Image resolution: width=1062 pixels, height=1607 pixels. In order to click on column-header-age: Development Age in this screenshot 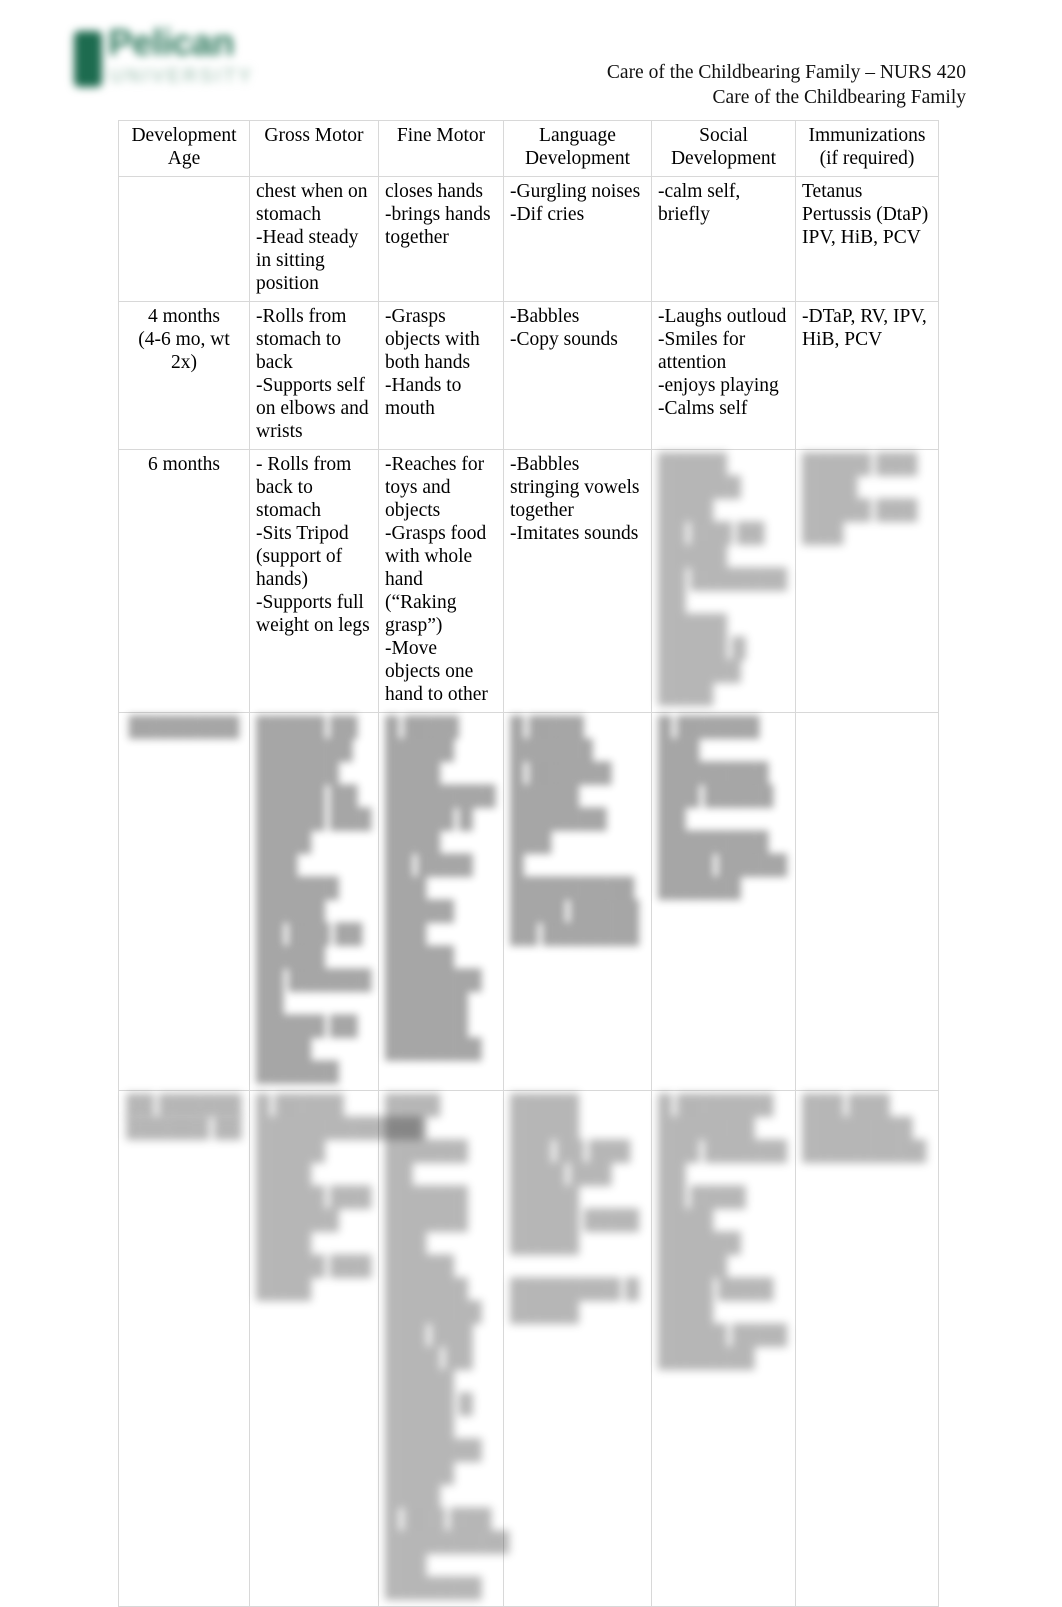, I will do `click(184, 148)`.